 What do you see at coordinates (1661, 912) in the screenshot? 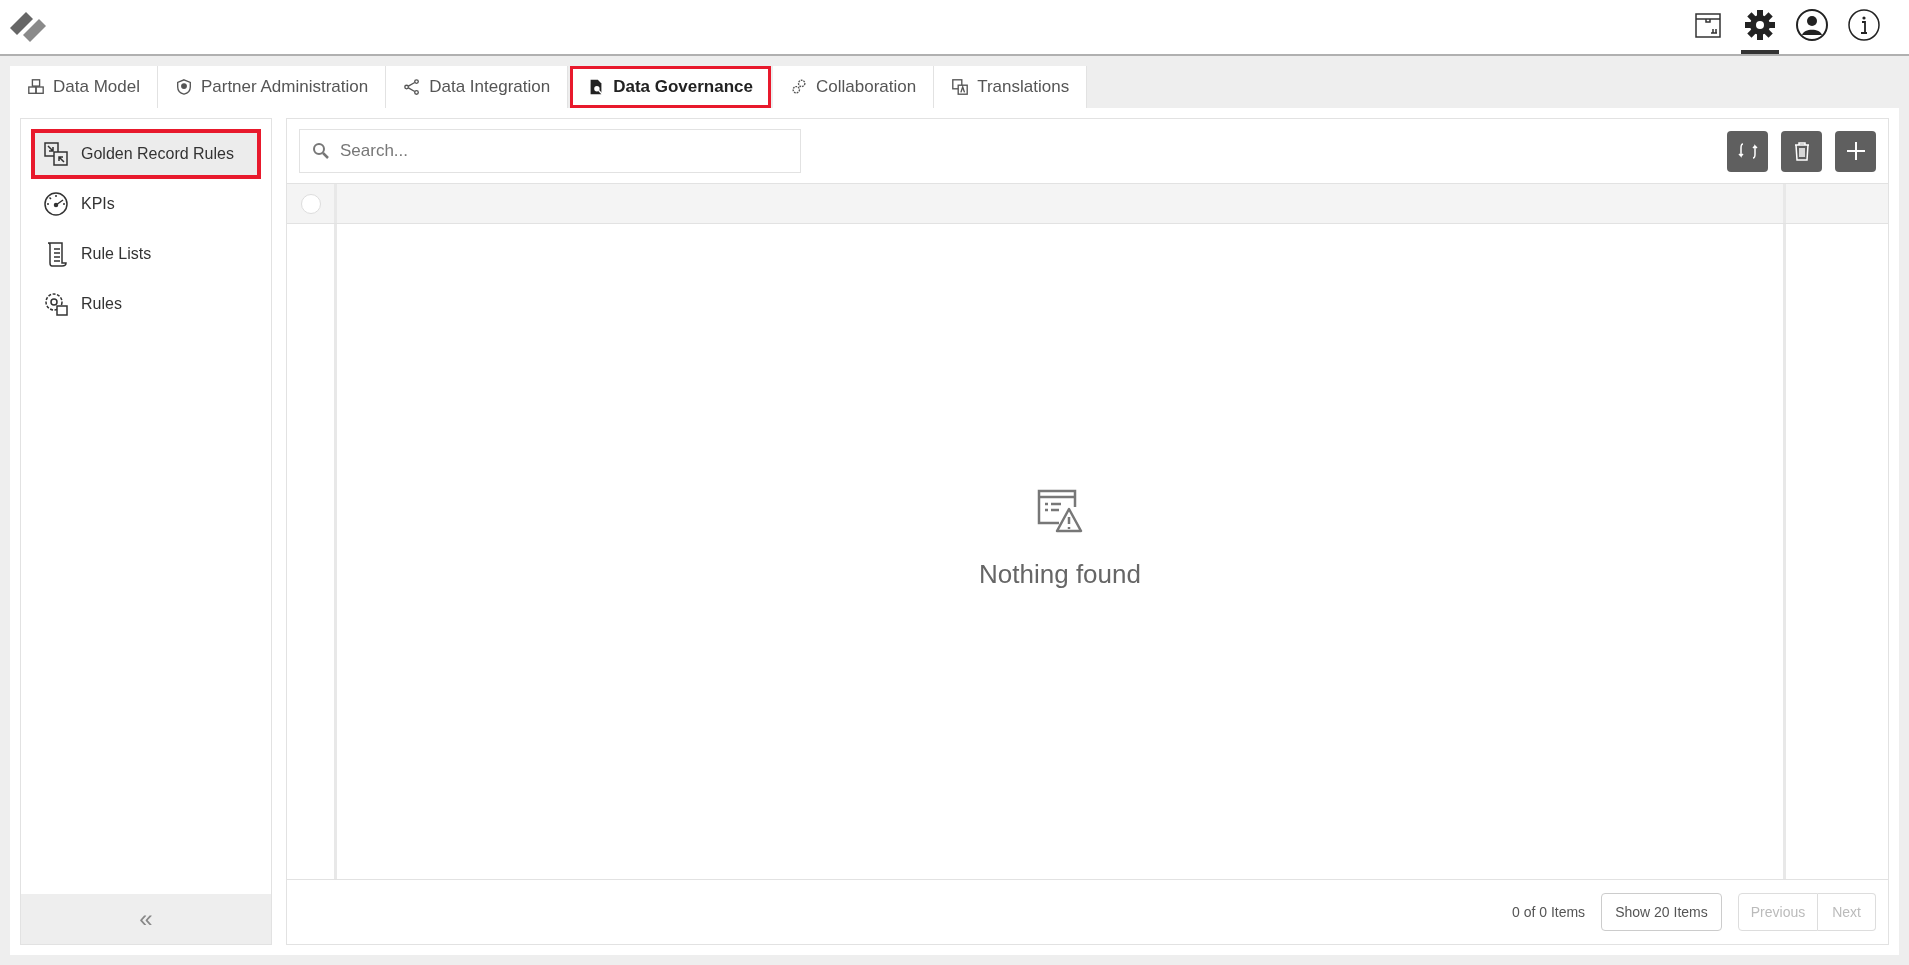
I see `page-size-button: Show 20 Items` at bounding box center [1661, 912].